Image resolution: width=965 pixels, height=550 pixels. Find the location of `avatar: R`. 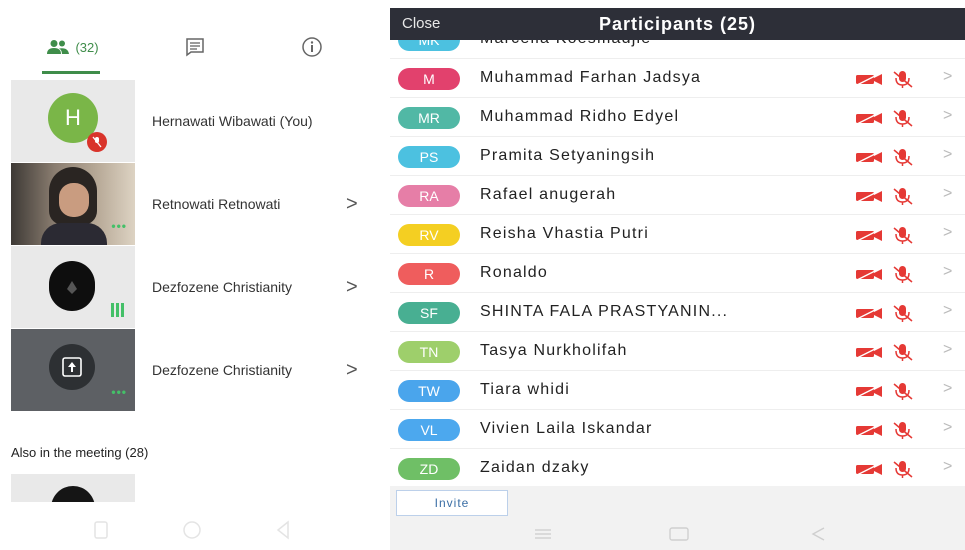

avatar: R is located at coordinates (429, 274).